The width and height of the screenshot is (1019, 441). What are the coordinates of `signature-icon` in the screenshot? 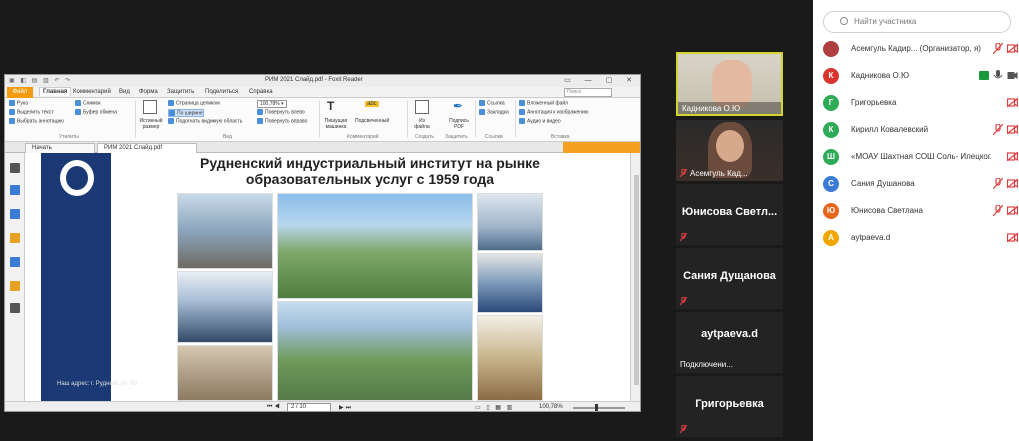 It's located at (15, 308).